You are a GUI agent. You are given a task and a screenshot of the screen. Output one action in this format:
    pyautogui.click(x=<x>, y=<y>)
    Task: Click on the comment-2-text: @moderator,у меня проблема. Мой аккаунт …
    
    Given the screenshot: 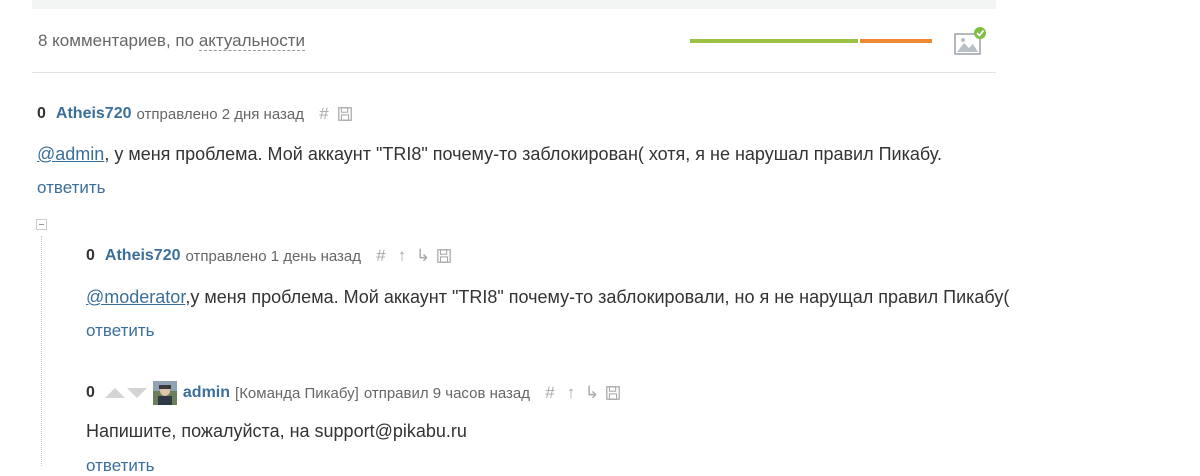 What is the action you would take?
    pyautogui.click(x=547, y=297)
    